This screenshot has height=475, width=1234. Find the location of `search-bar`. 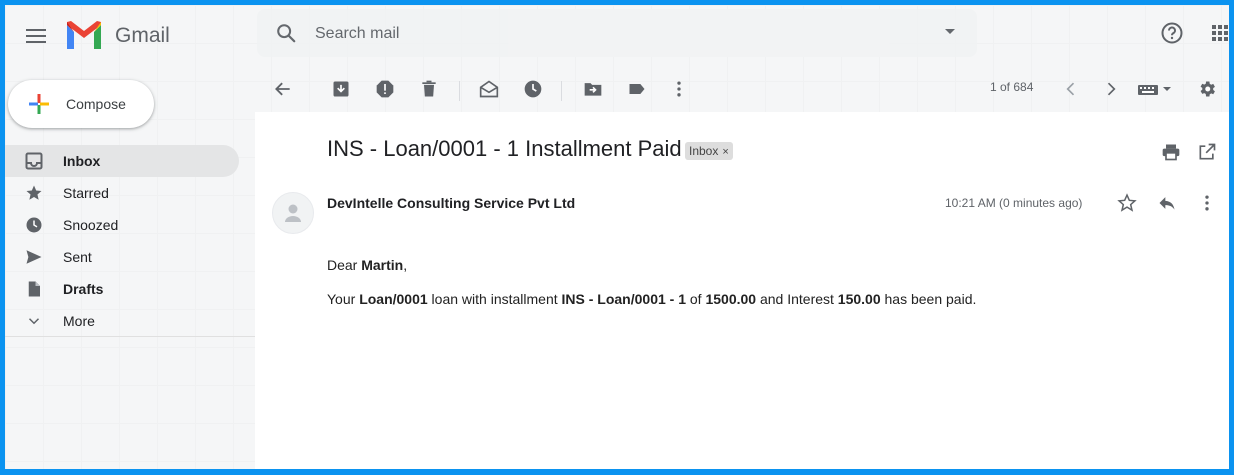

search-bar is located at coordinates (617, 33).